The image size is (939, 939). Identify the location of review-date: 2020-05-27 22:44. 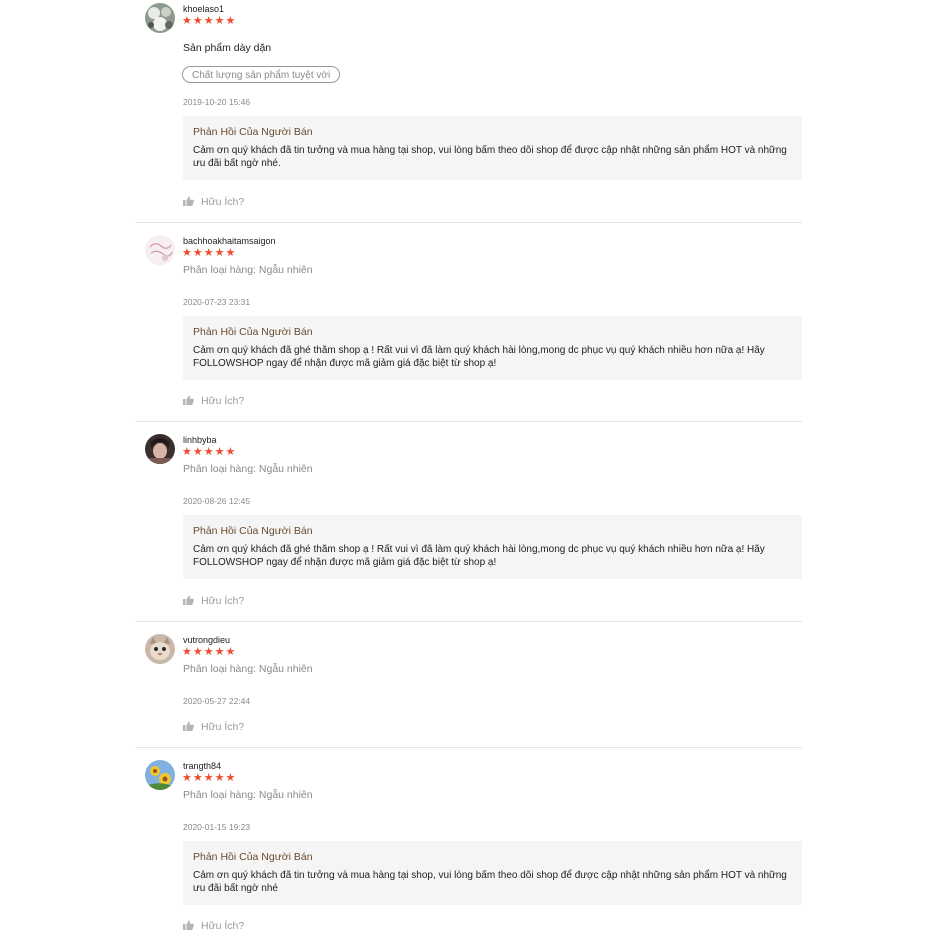
(217, 701).